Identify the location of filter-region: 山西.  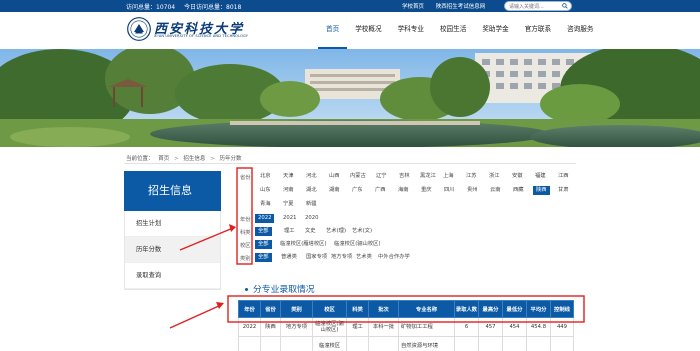
(334, 176).